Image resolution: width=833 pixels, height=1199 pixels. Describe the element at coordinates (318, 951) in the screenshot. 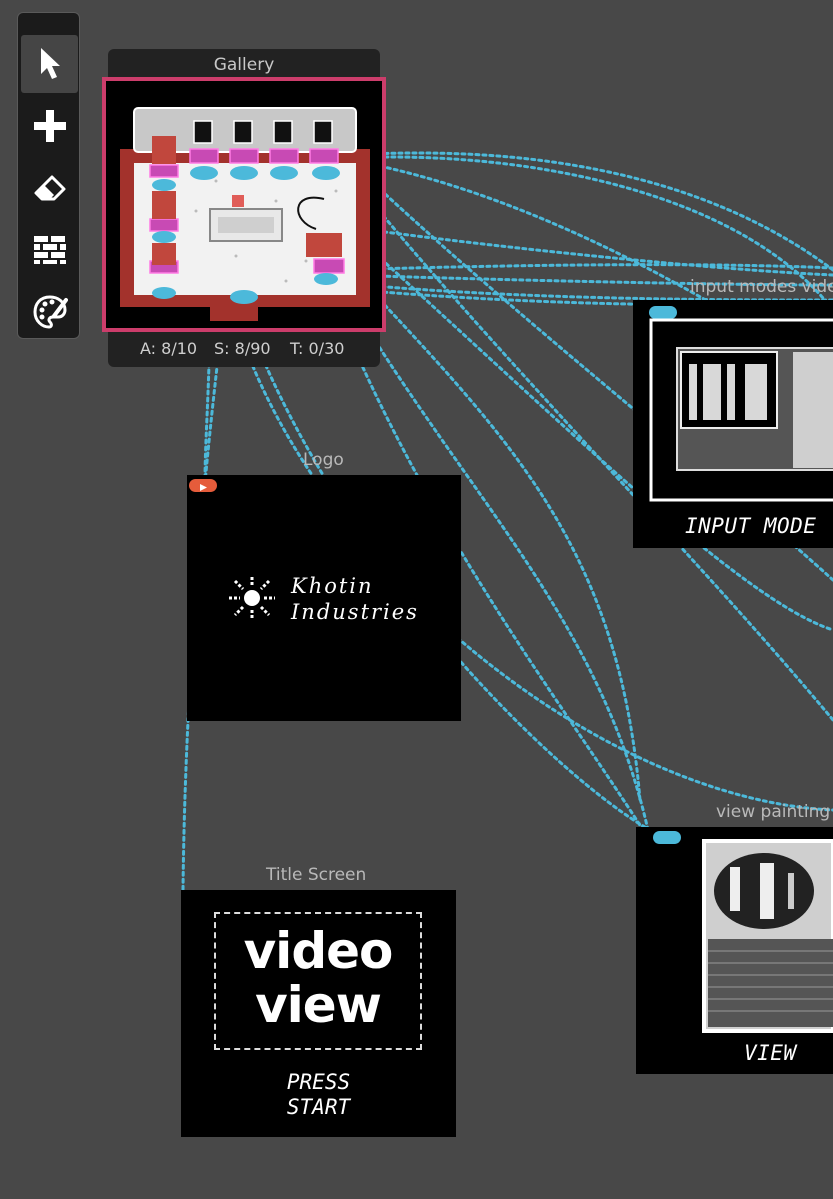

I see `title-logo-line-1: video` at that location.